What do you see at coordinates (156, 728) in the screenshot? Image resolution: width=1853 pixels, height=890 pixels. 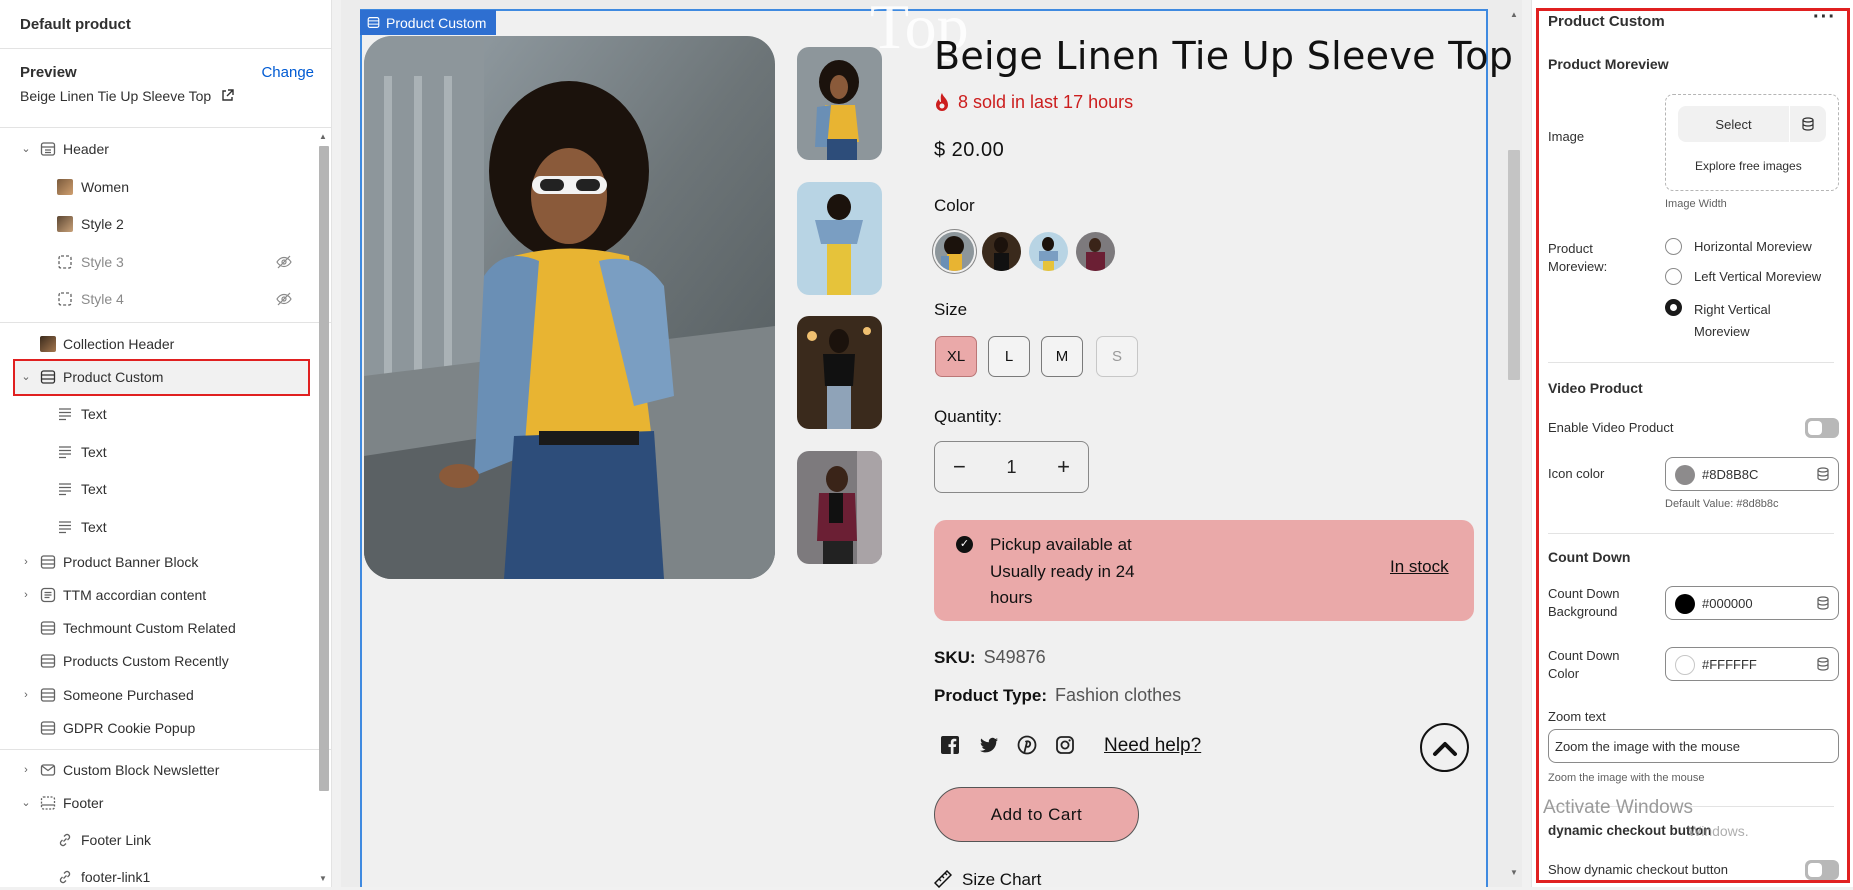 I see `section-item-gdpr-popup: GDPR Cookie Popup` at bounding box center [156, 728].